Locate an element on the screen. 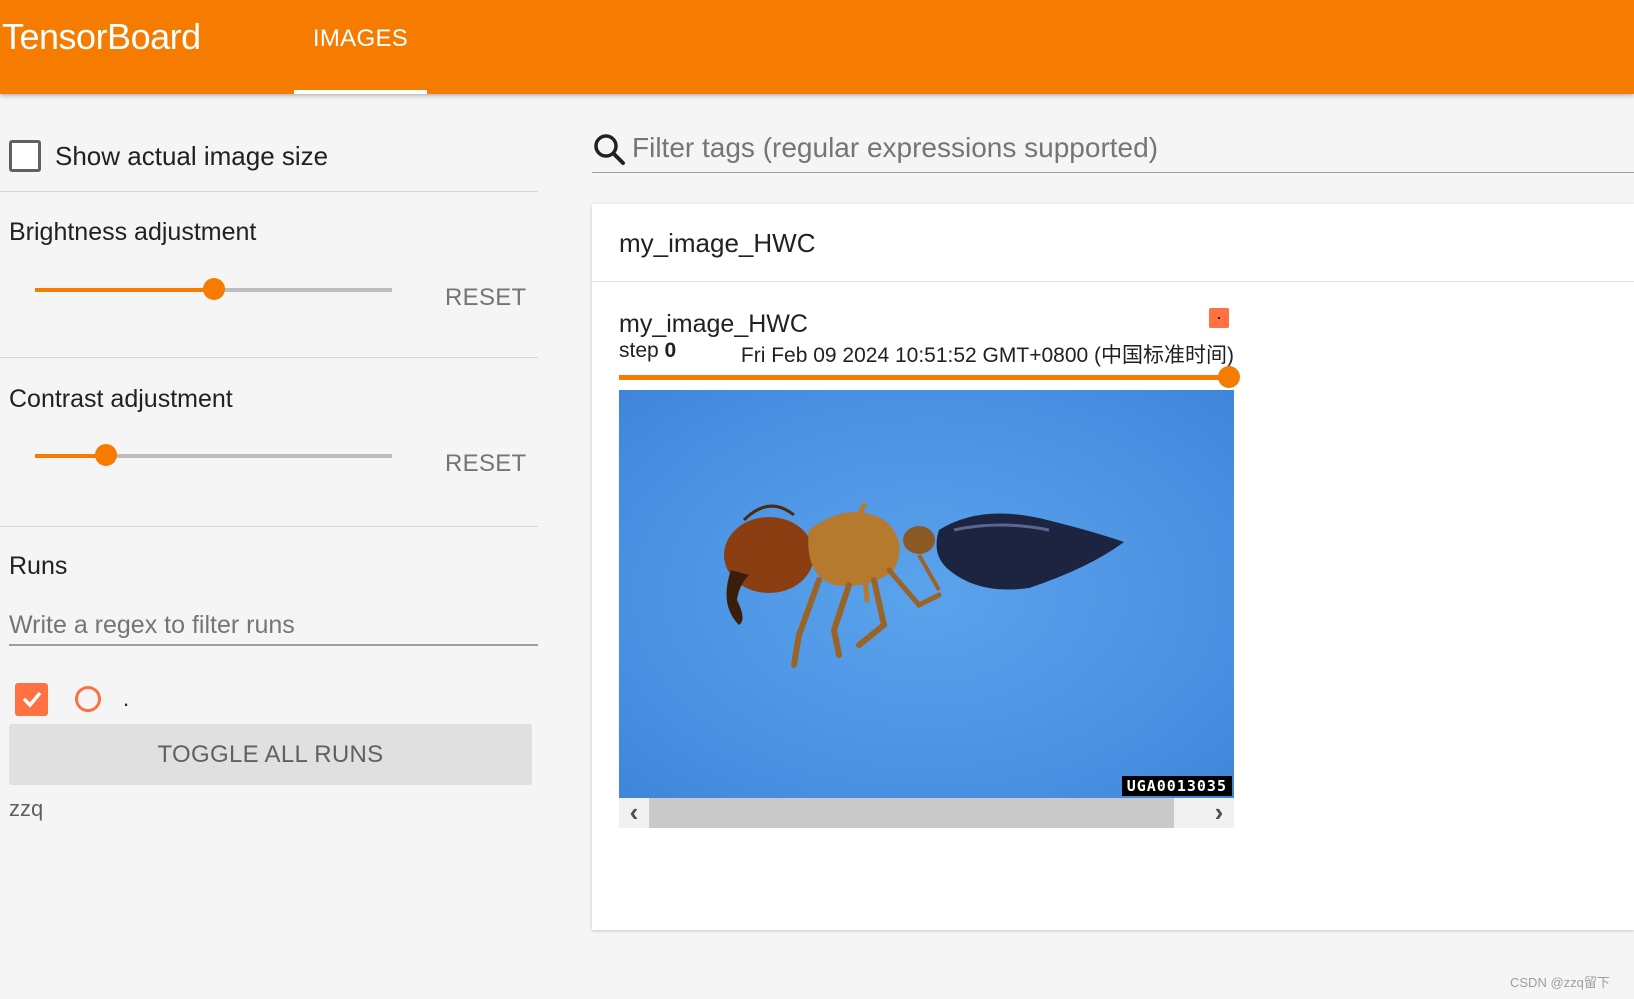  step-label-text: step is located at coordinates (639, 350).